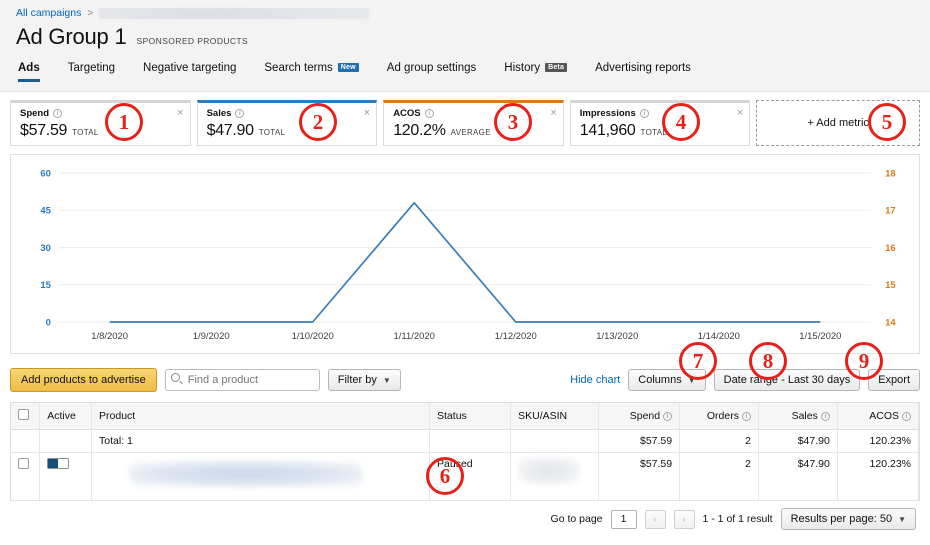  Describe the element at coordinates (623, 519) in the screenshot. I see `page-number-input` at that location.